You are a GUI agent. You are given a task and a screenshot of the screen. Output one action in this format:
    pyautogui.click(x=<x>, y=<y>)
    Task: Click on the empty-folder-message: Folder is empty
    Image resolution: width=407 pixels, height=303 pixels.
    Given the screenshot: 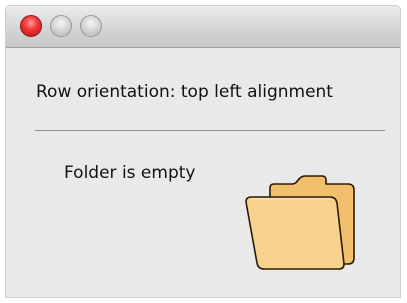 What is the action you would take?
    pyautogui.click(x=130, y=173)
    